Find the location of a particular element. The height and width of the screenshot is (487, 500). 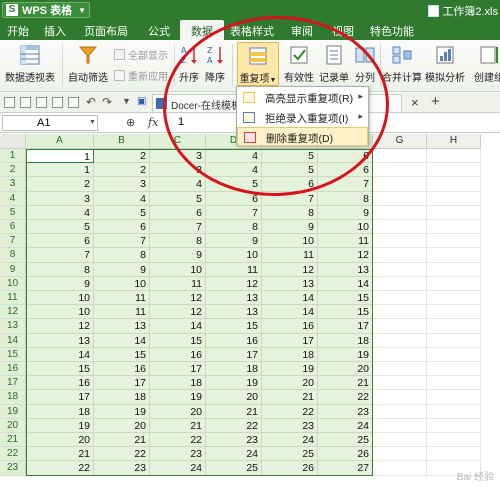

print-icon is located at coordinates (57, 102).